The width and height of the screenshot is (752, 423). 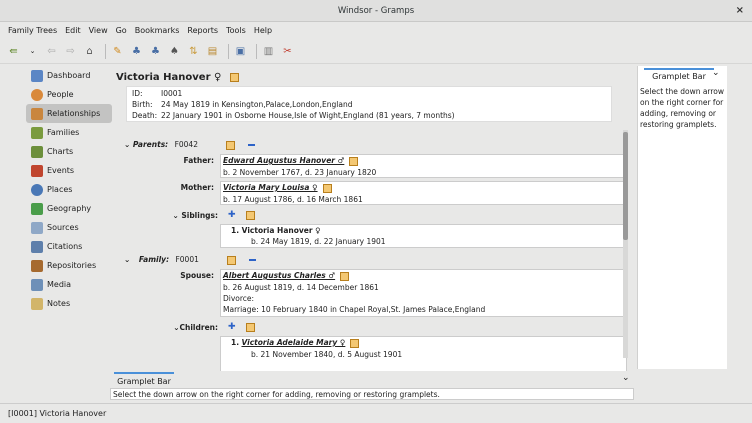 What do you see at coordinates (283, 160) in the screenshot?
I see `father-name: Edward Augustus Hanover ♂` at bounding box center [283, 160].